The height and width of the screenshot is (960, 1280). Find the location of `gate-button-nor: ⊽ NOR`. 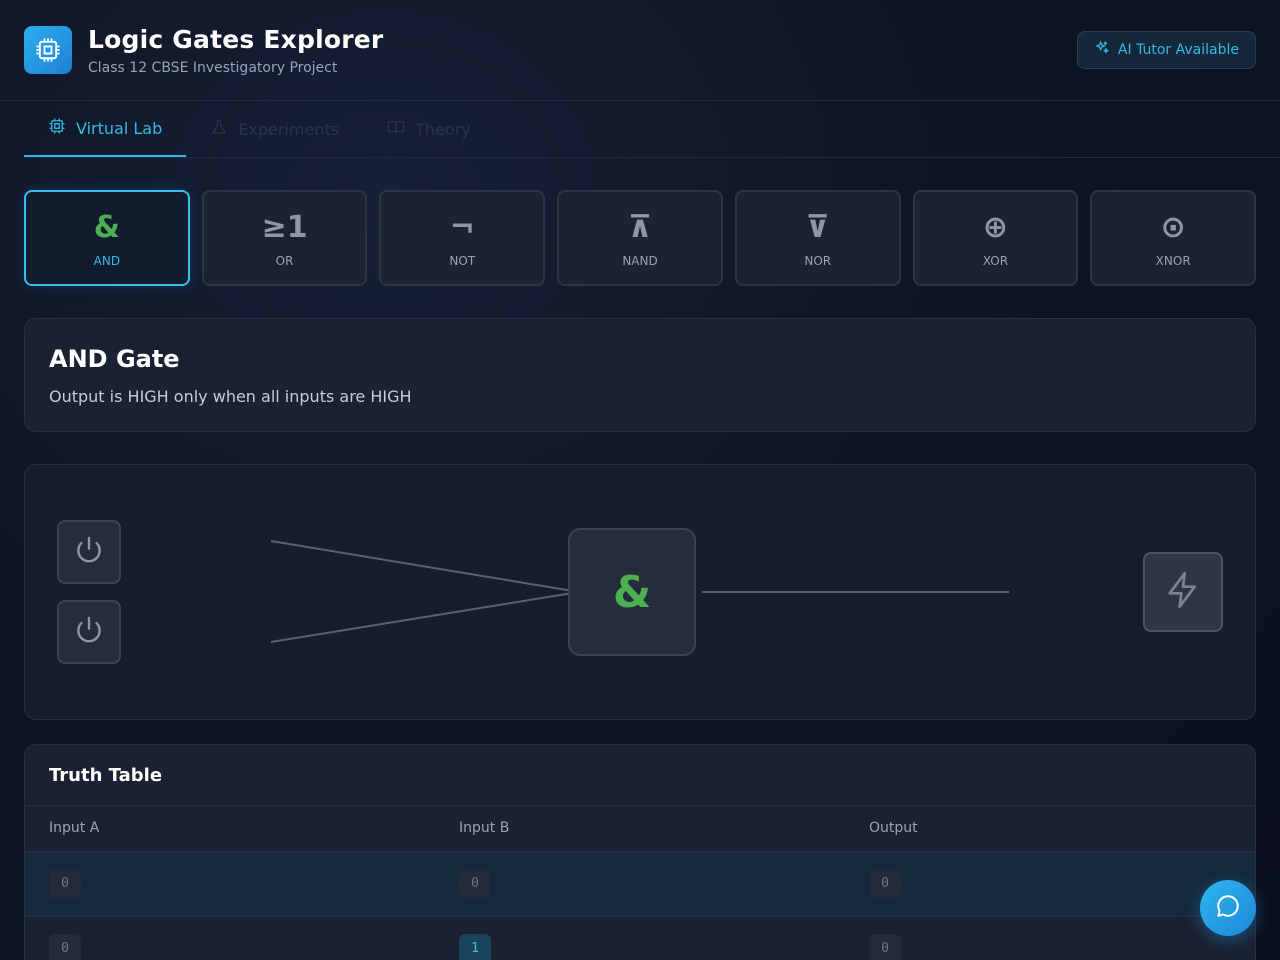

gate-button-nor: ⊽ NOR is located at coordinates (817, 238).